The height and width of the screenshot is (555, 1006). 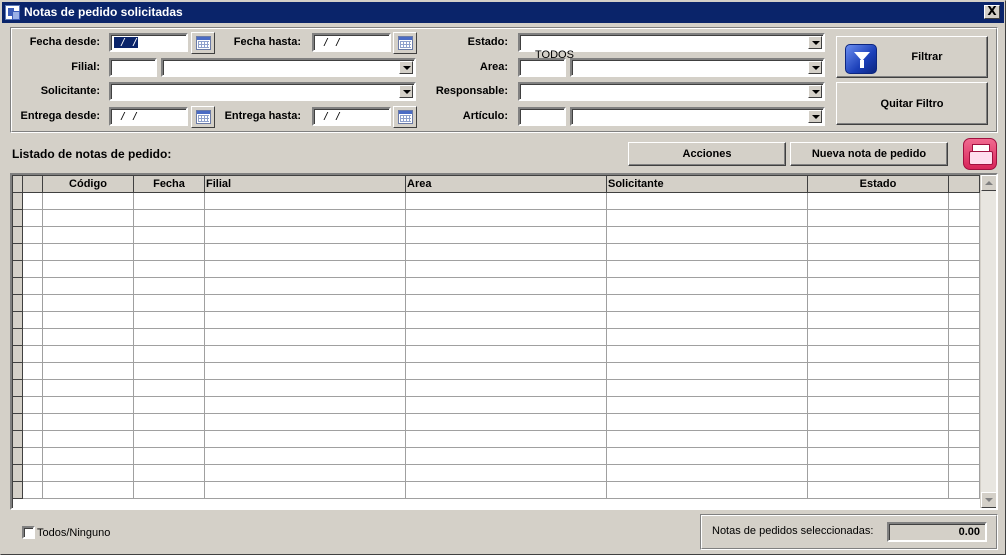 I want to click on grid-scrollbar, so click(x=988, y=341).